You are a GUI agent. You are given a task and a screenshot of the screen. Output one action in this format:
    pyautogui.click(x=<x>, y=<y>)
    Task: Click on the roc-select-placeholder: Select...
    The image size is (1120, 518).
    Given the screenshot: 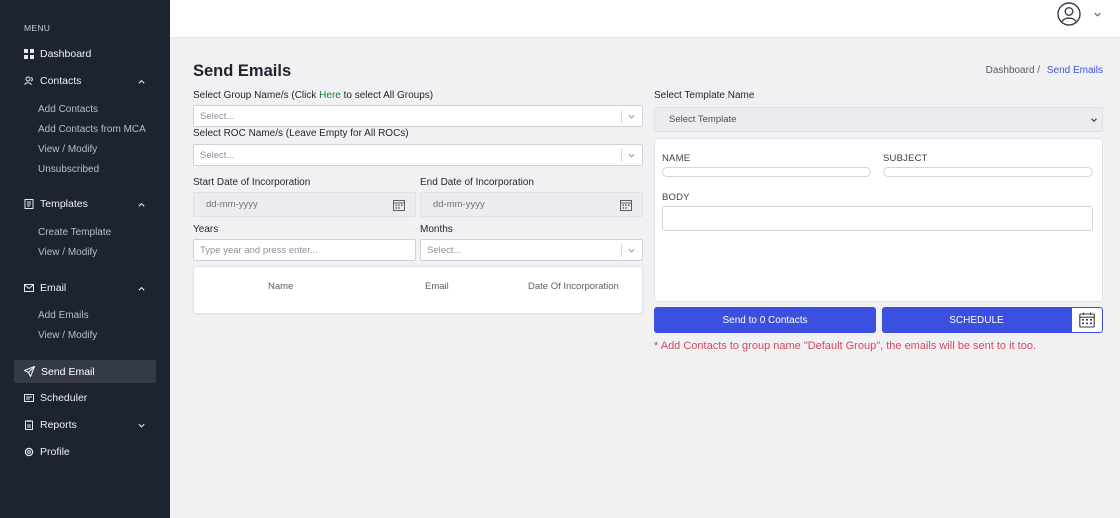 What is the action you would take?
    pyautogui.click(x=217, y=155)
    